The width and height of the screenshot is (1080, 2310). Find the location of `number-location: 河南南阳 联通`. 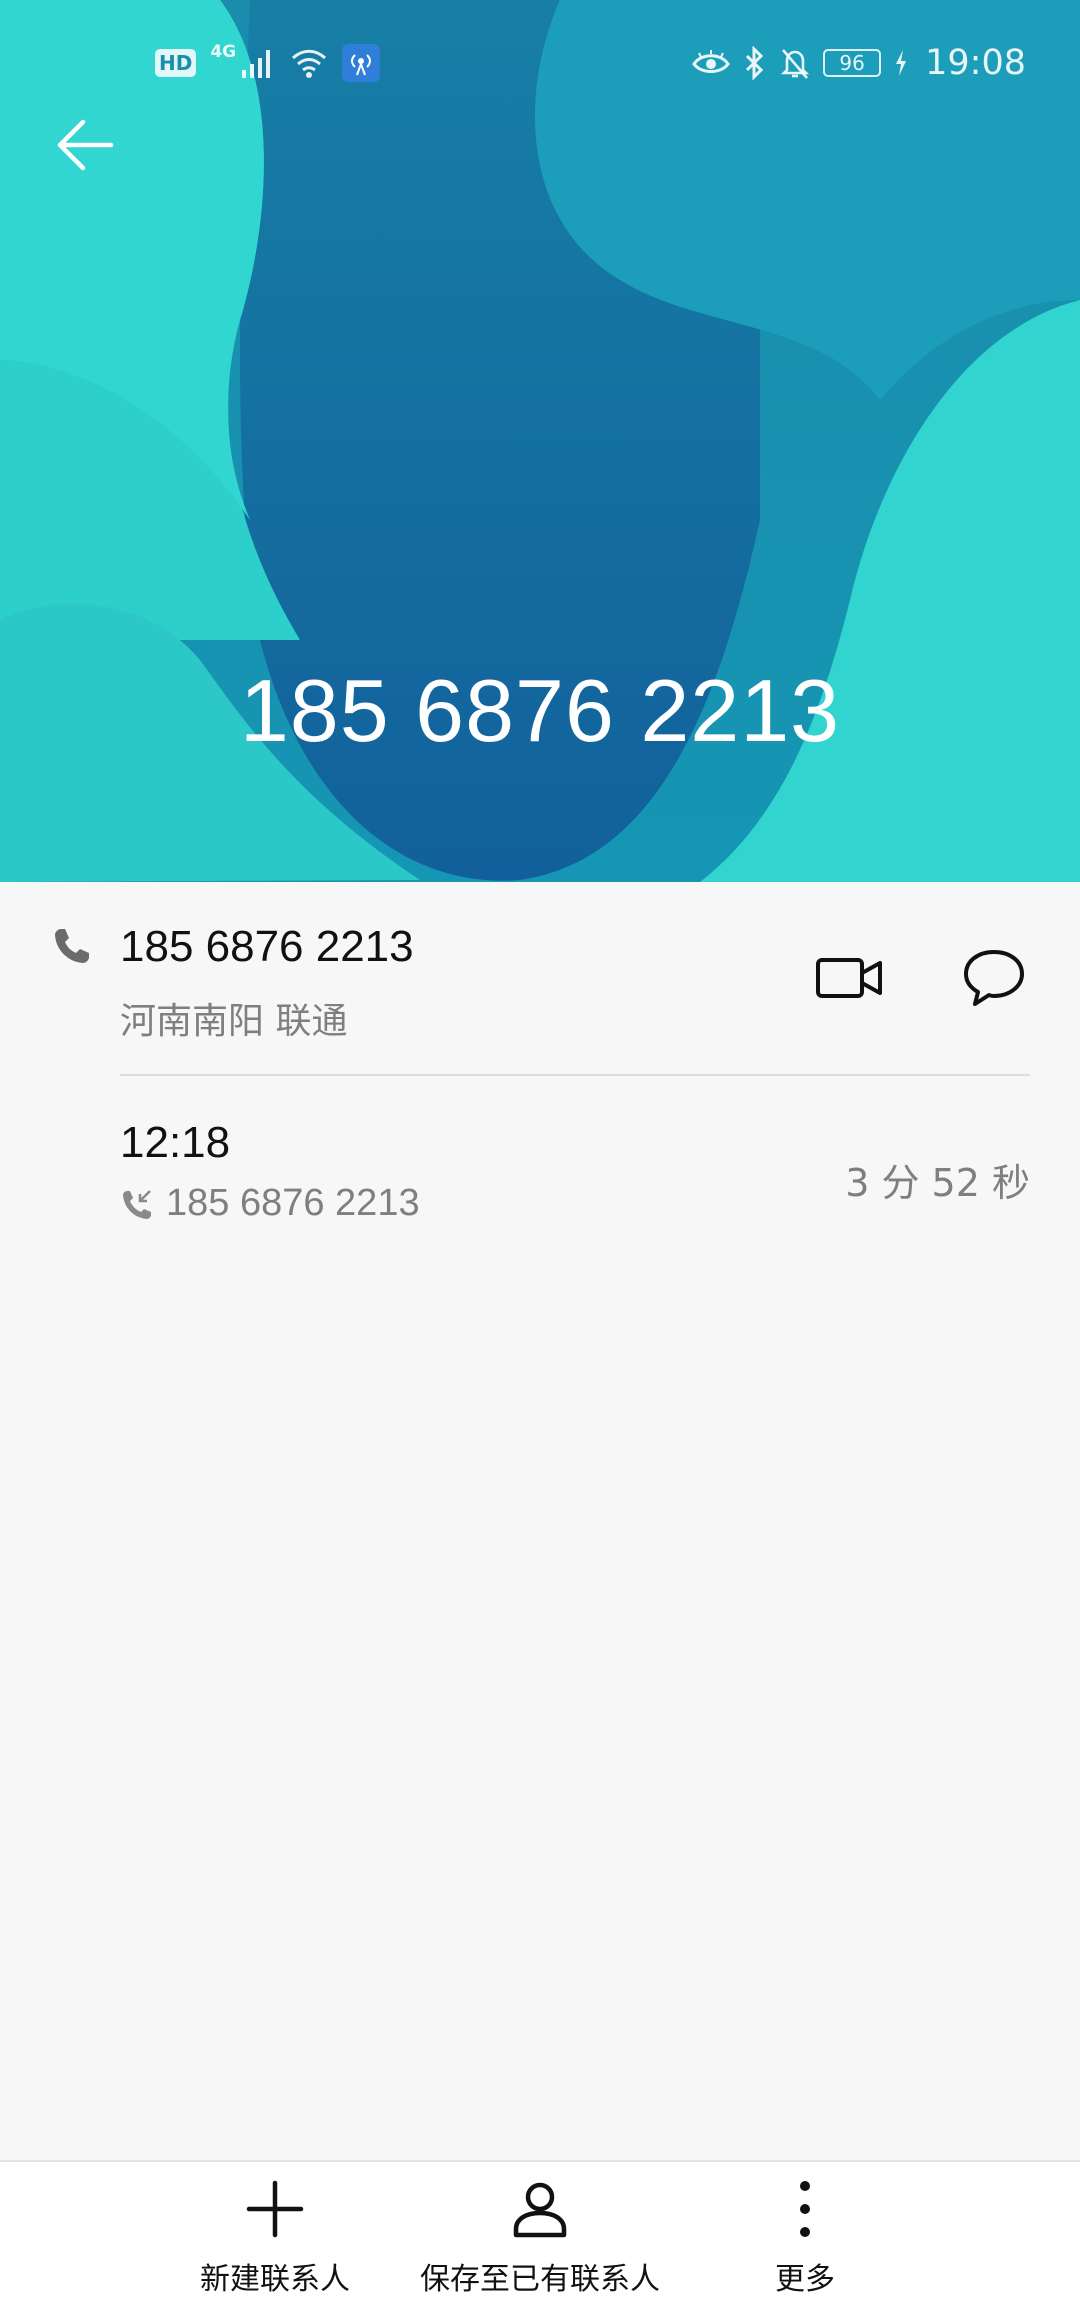

number-location: 河南南阳 联通 is located at coordinates (234, 1021).